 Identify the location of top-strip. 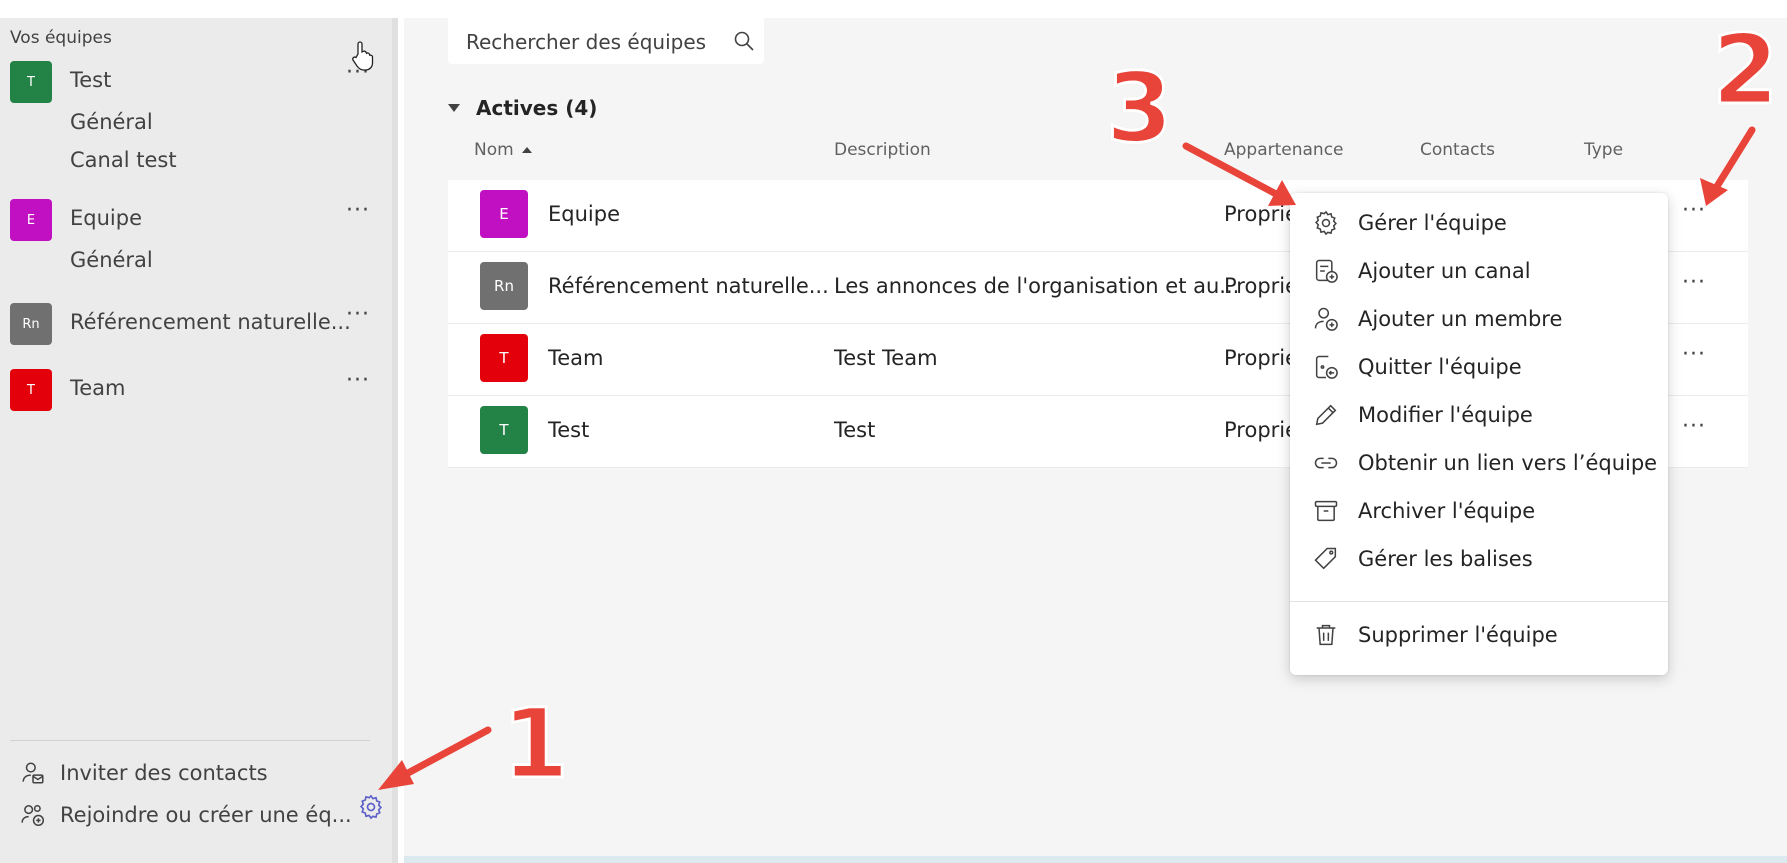
(893, 9).